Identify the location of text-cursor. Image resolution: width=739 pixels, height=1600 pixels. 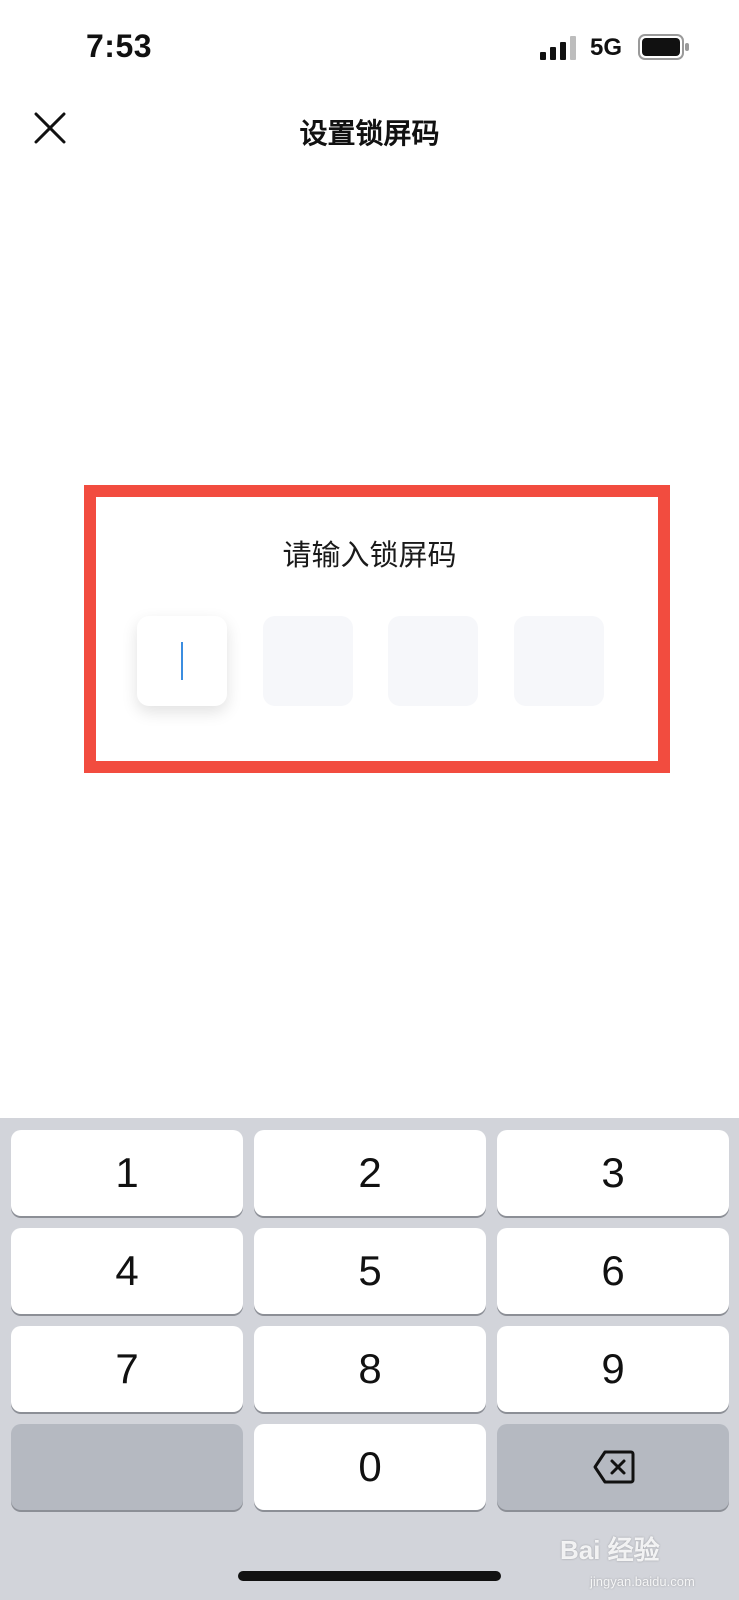
(182, 661).